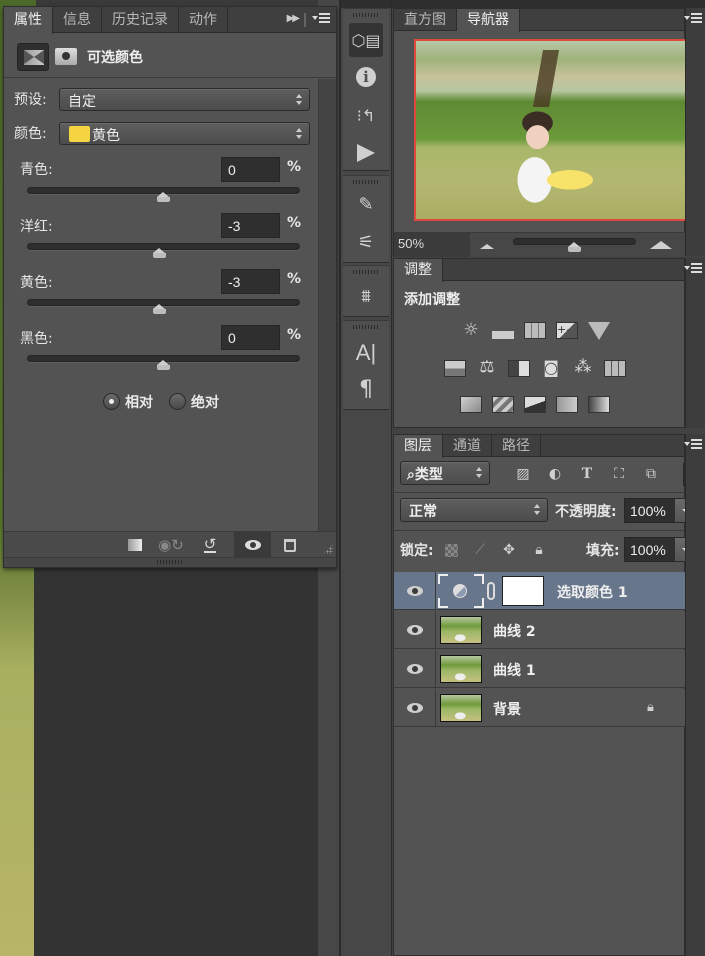  What do you see at coordinates (555, 474) in the screenshot?
I see `filter-adjustment-icon: ◐` at bounding box center [555, 474].